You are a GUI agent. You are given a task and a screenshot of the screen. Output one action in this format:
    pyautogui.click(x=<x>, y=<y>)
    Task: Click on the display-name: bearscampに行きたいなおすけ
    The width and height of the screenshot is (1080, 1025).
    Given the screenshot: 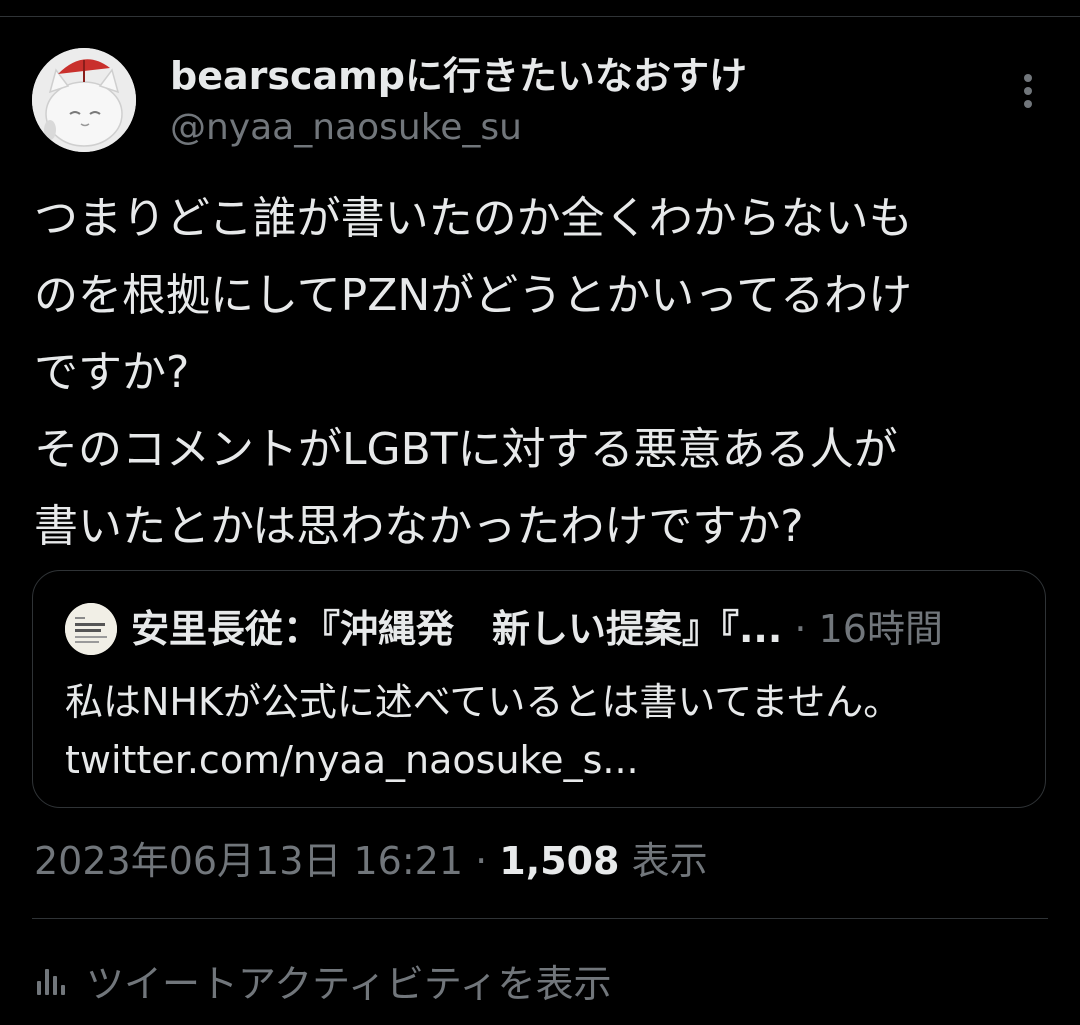 What is the action you would take?
    pyautogui.click(x=458, y=76)
    